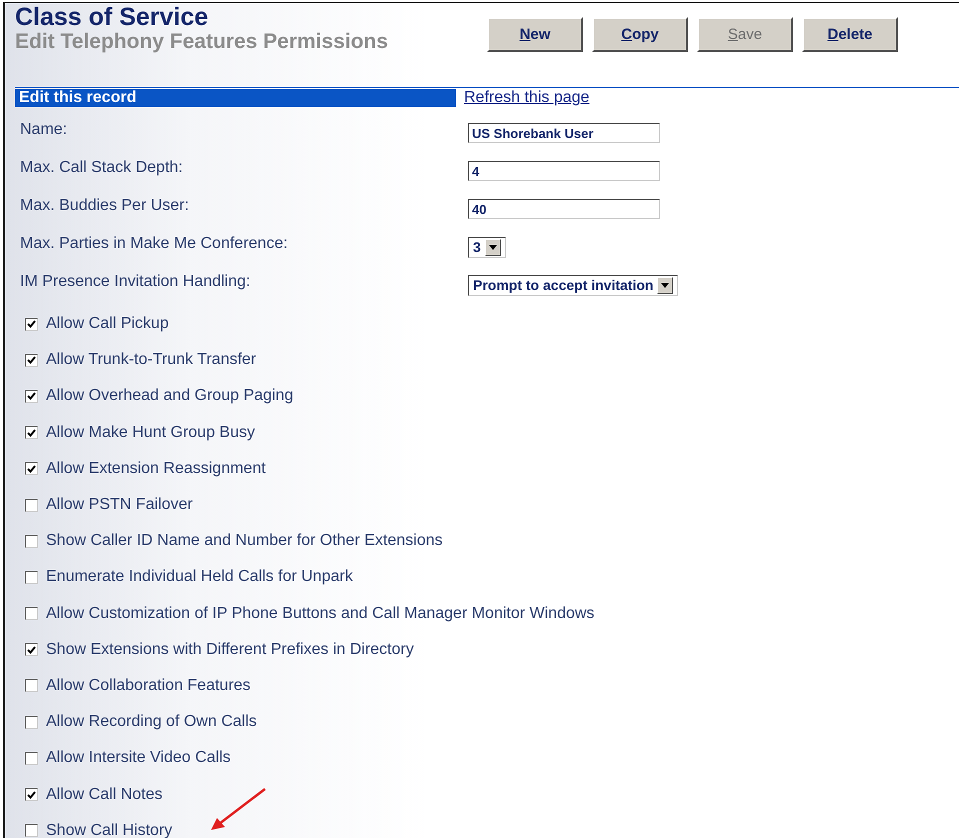 This screenshot has width=959, height=838. I want to click on field-label: Max. Call Stack Depth:, so click(102, 168).